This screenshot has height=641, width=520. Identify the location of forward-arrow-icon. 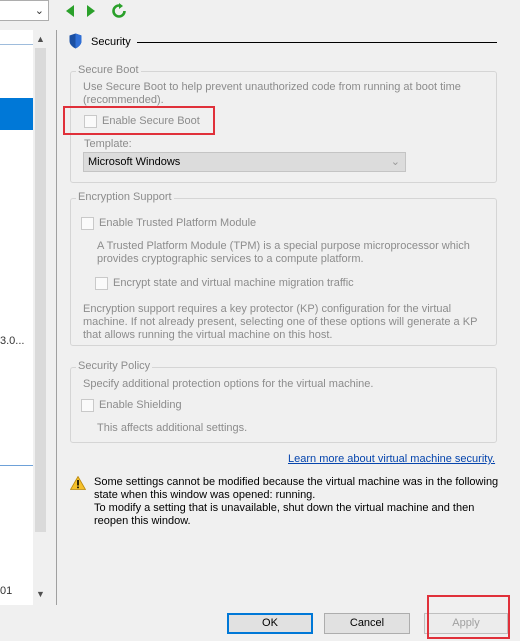
(91, 11).